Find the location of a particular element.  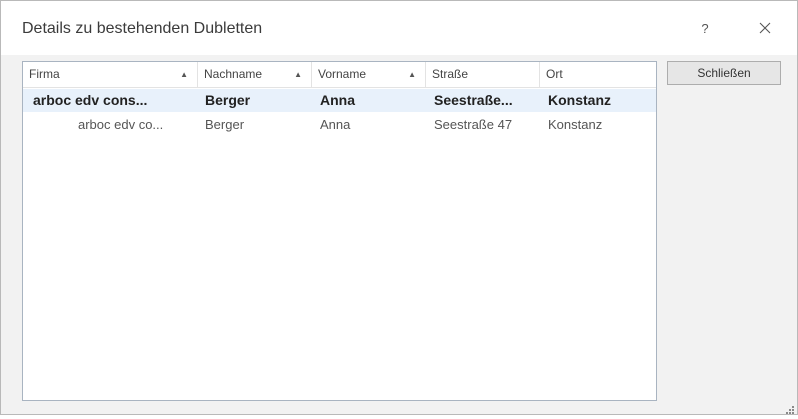

close-button: Schließen is located at coordinates (724, 73).